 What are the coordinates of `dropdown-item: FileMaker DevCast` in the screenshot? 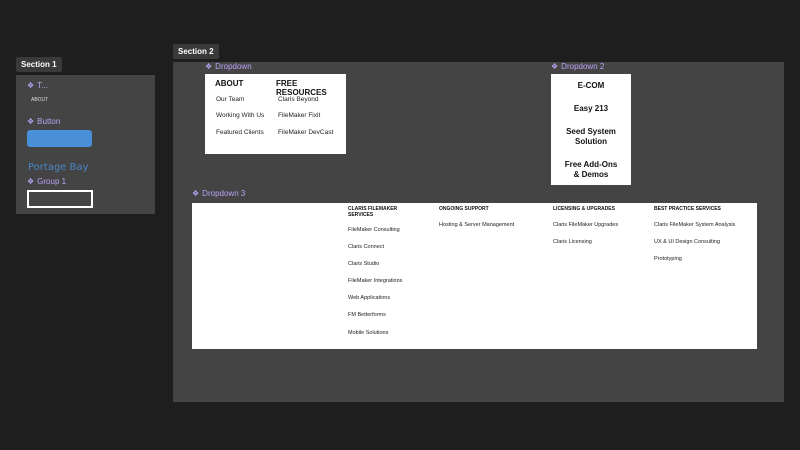 It's located at (305, 132).